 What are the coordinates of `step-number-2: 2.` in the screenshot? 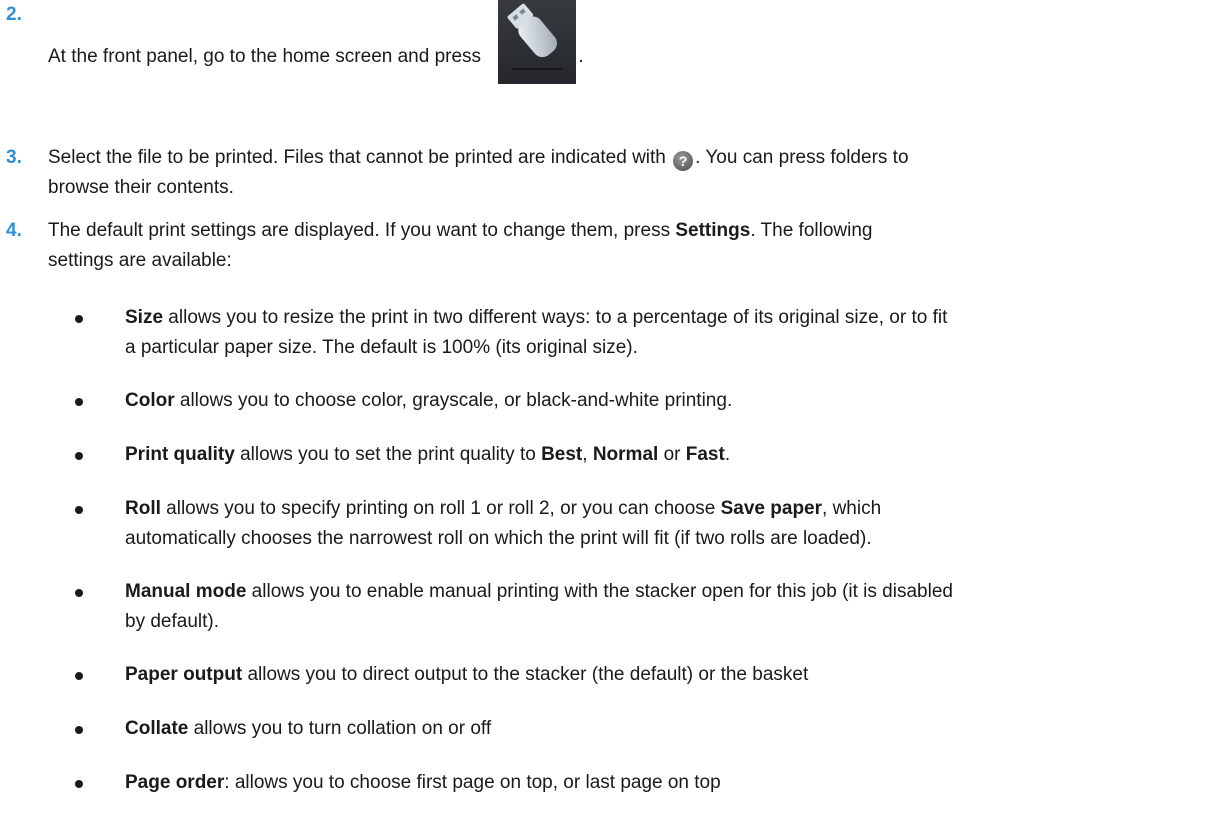 It's located at (14, 14).